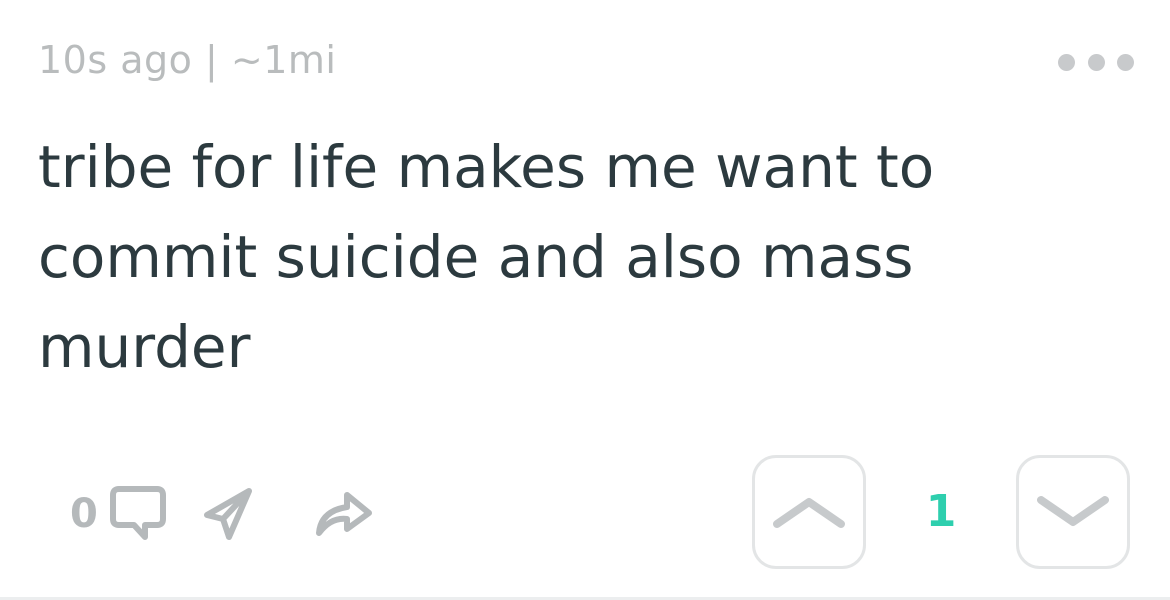 This screenshot has height=600, width=1170. What do you see at coordinates (486, 167) in the screenshot?
I see `post-text-line: tribe for life makes me want to` at bounding box center [486, 167].